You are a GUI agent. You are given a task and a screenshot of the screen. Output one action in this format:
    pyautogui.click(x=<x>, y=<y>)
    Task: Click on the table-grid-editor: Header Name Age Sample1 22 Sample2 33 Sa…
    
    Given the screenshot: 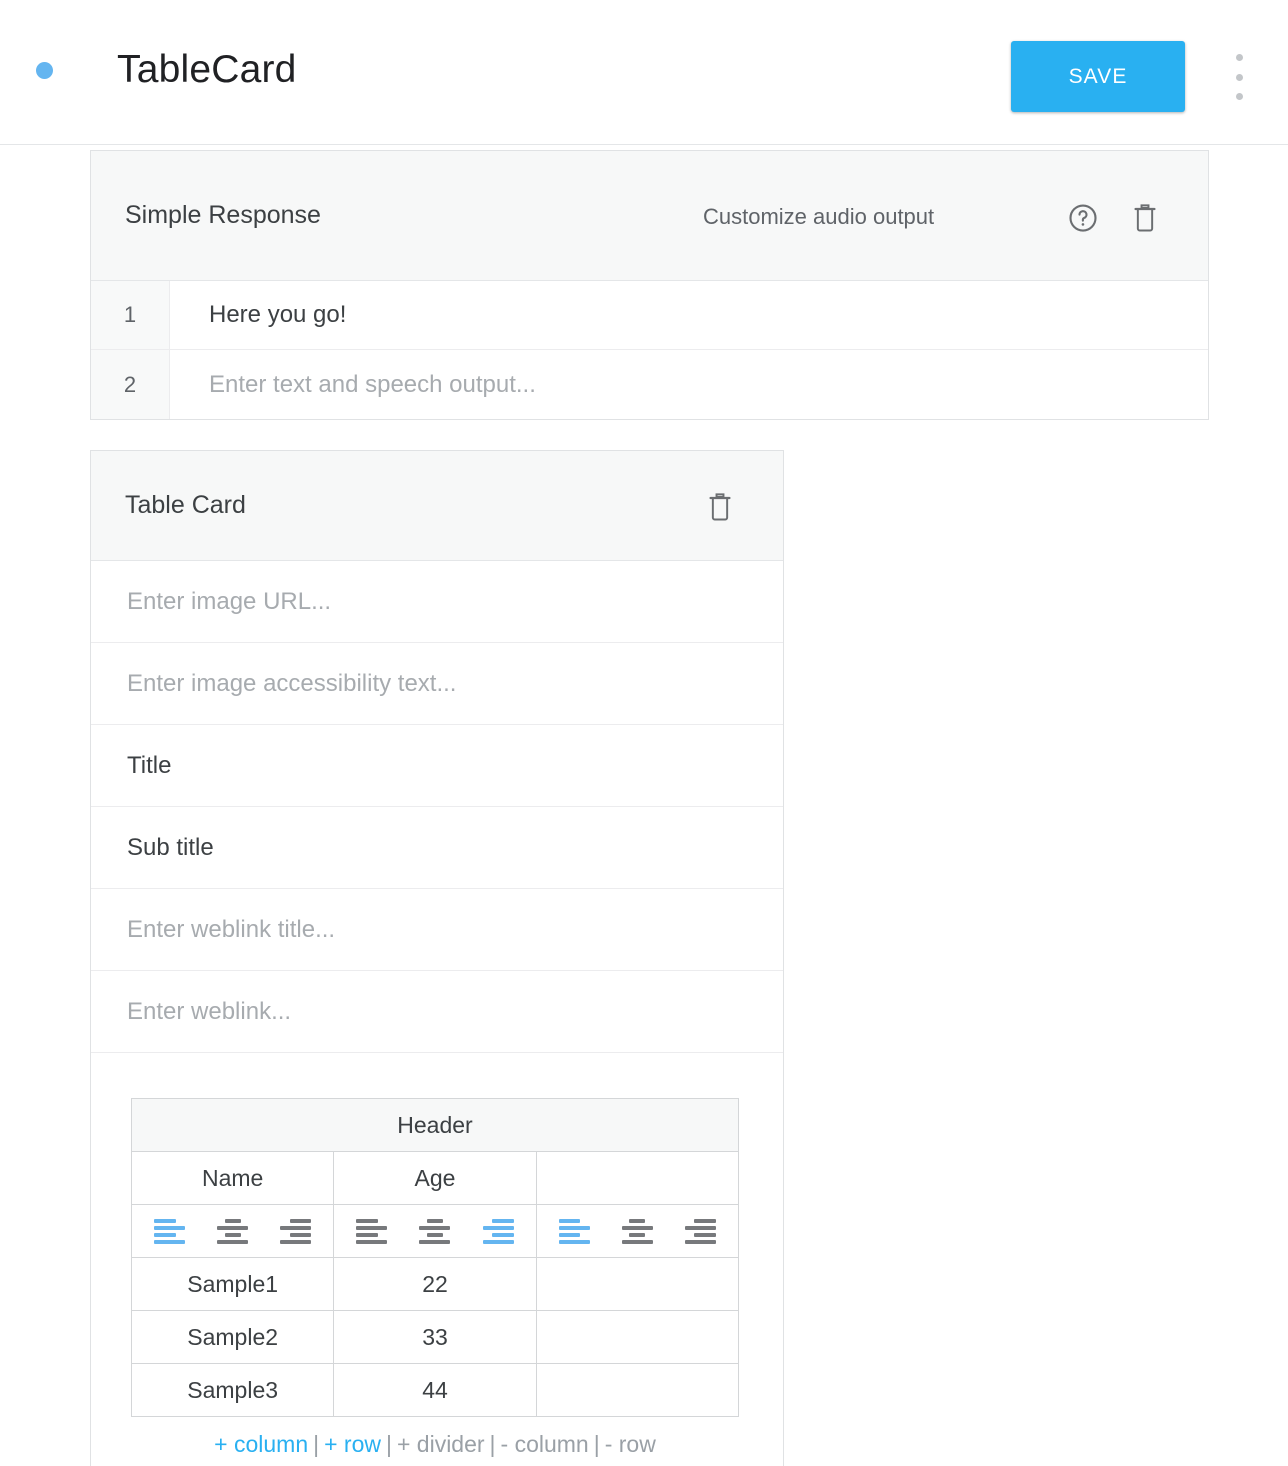 What is the action you would take?
    pyautogui.click(x=437, y=1255)
    